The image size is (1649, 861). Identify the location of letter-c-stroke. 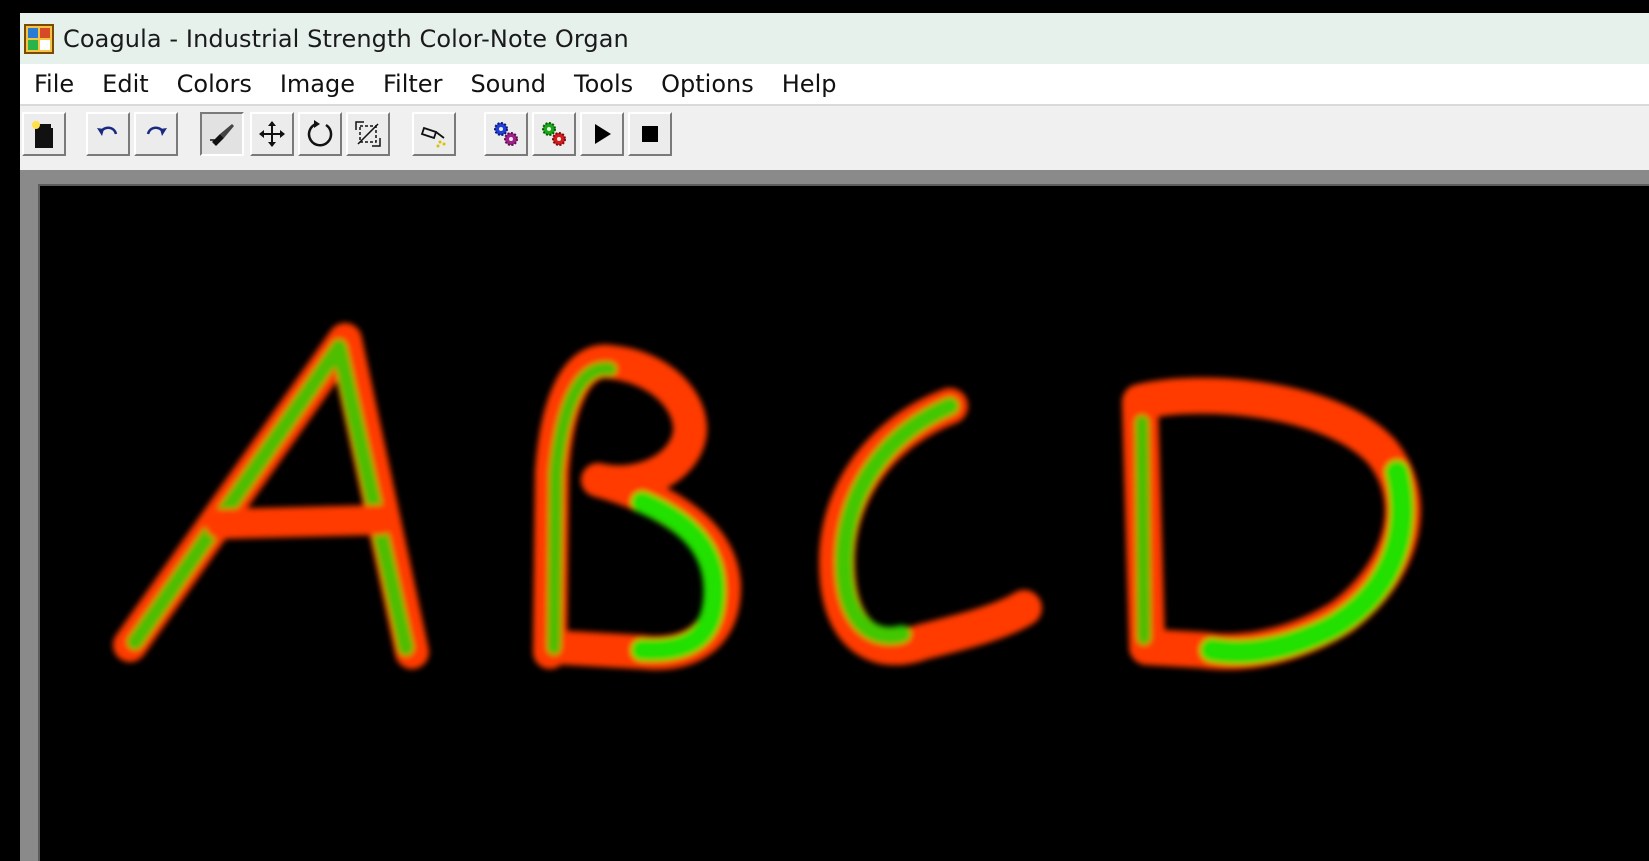
(930, 527).